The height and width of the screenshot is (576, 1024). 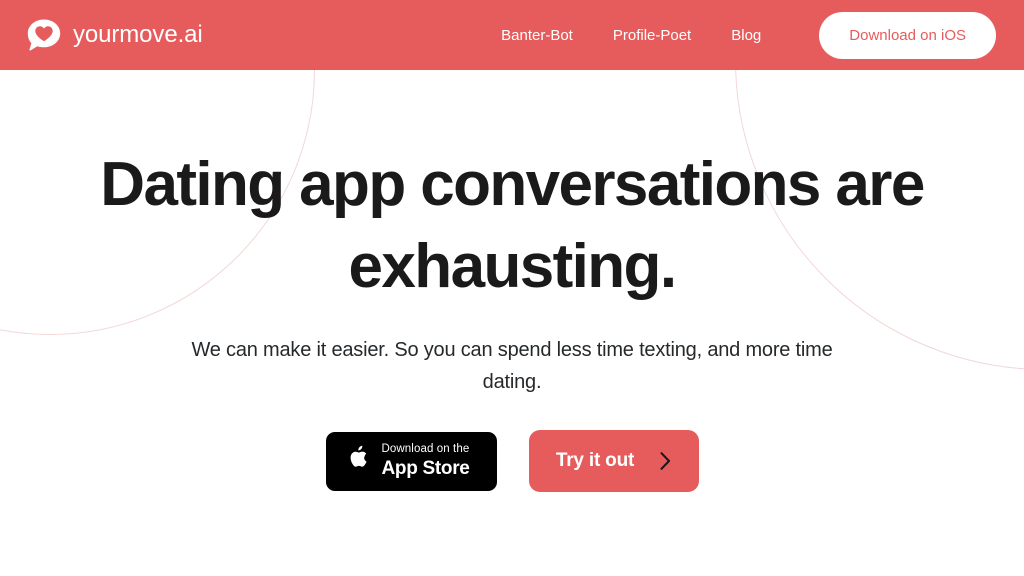 I want to click on nav-item-blog: Blog, so click(x=746, y=35).